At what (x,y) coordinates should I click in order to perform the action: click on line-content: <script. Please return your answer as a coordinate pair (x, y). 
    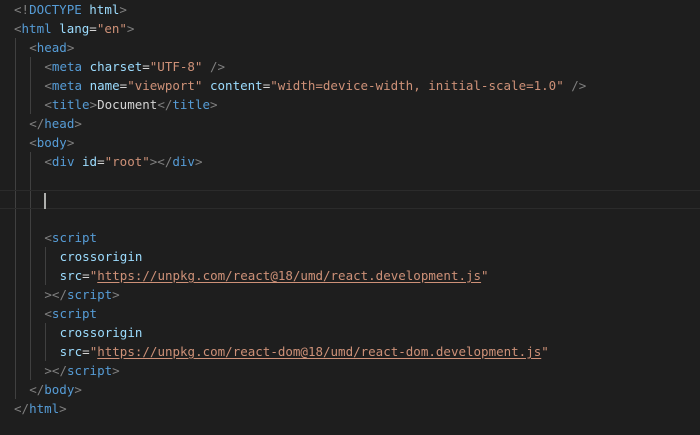
    Looking at the image, I should click on (55, 313).